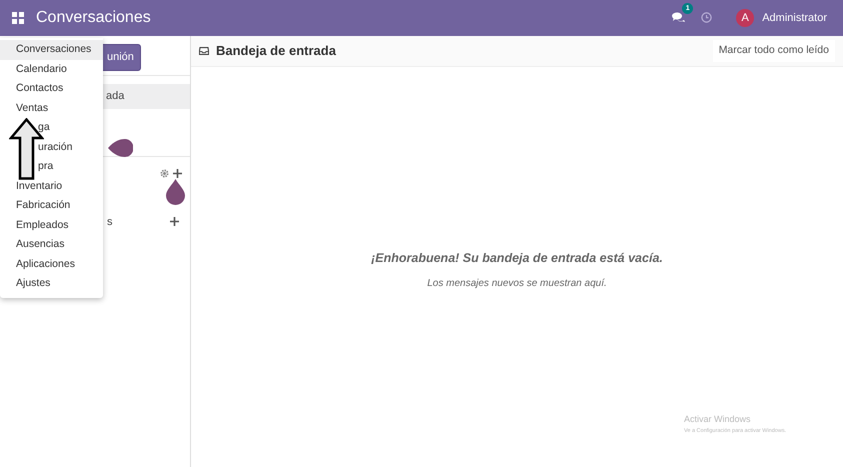 The width and height of the screenshot is (843, 467). I want to click on app-title: Conversaciones, so click(93, 18).